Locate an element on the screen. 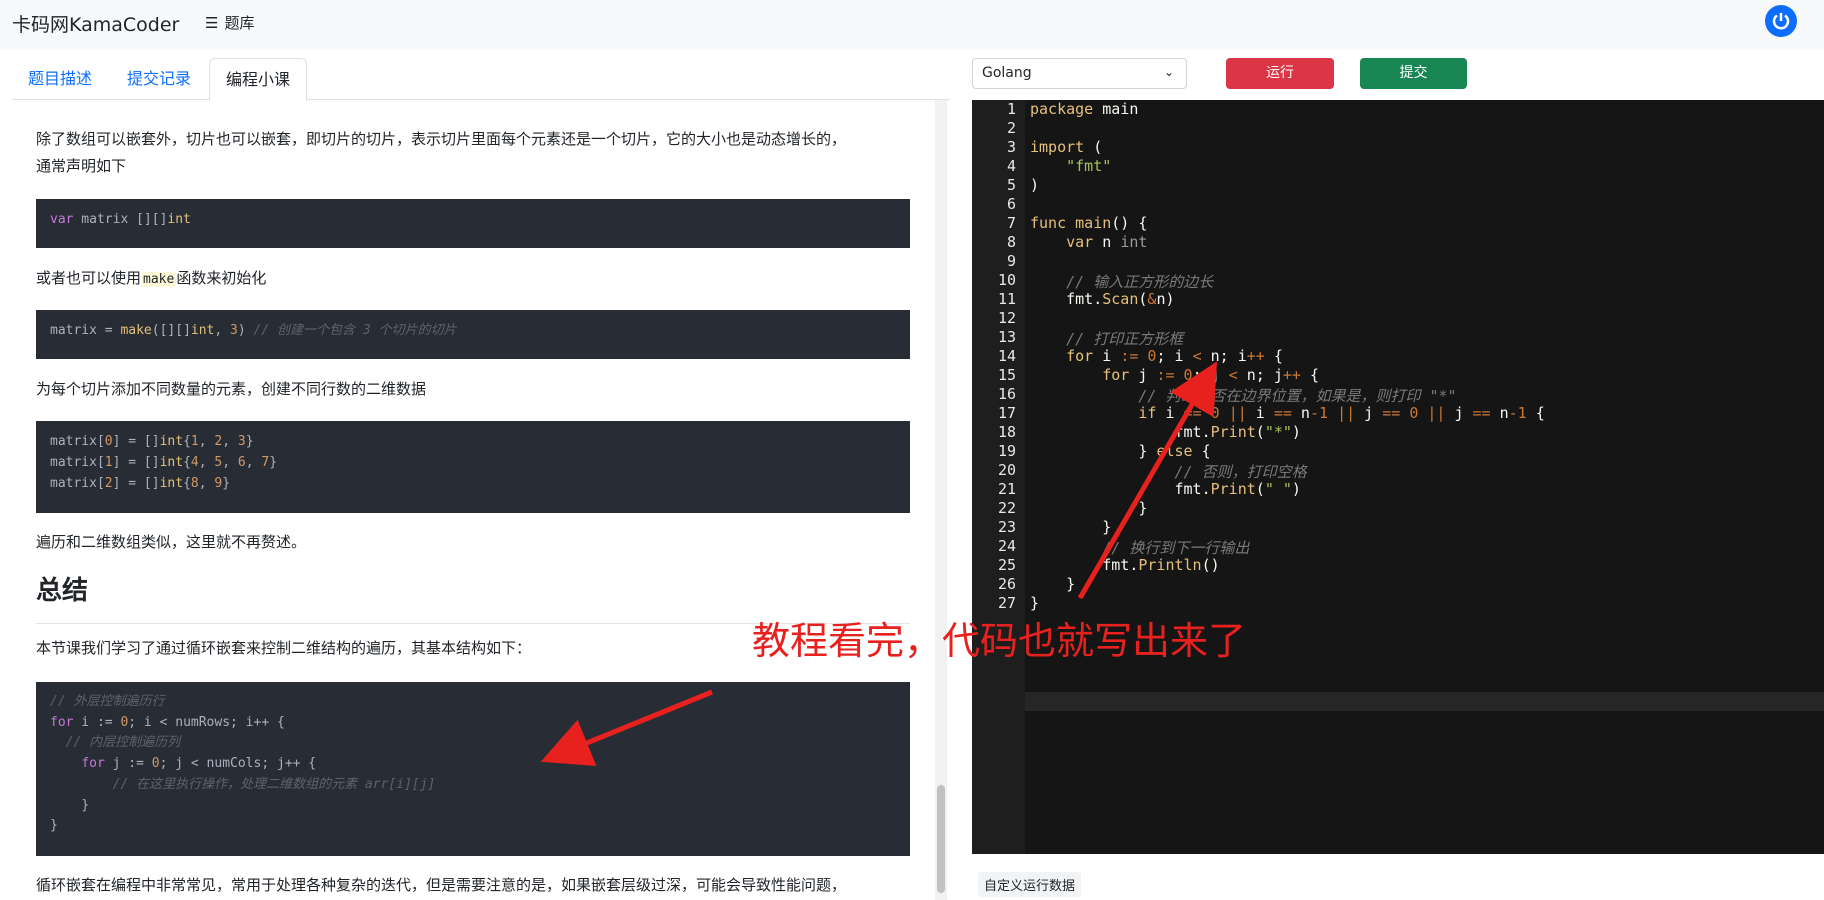 This screenshot has height=900, width=1824. annotation-text: 教程看完，代码也就写出来了 is located at coordinates (999, 641).